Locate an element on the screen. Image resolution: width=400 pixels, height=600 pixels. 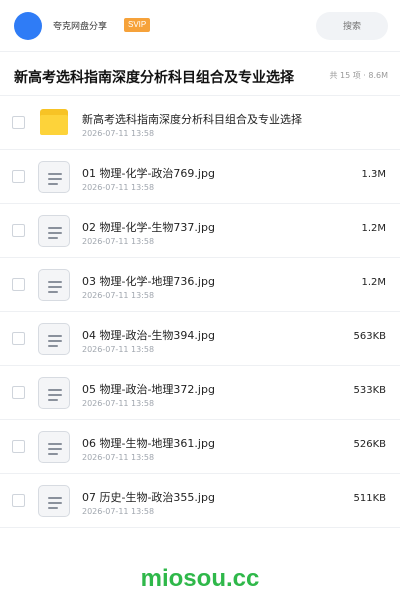
avatar is located at coordinates (28, 26).